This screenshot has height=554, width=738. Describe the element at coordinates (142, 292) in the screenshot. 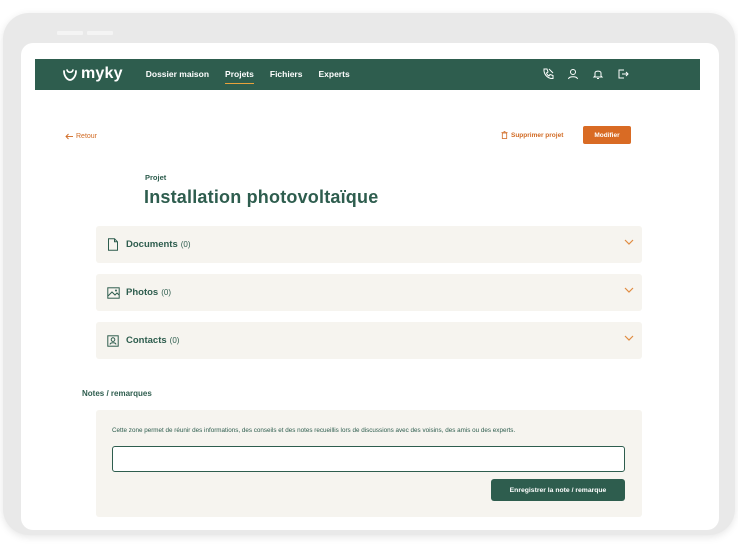

I see `accordion-photos-title: Photos` at that location.